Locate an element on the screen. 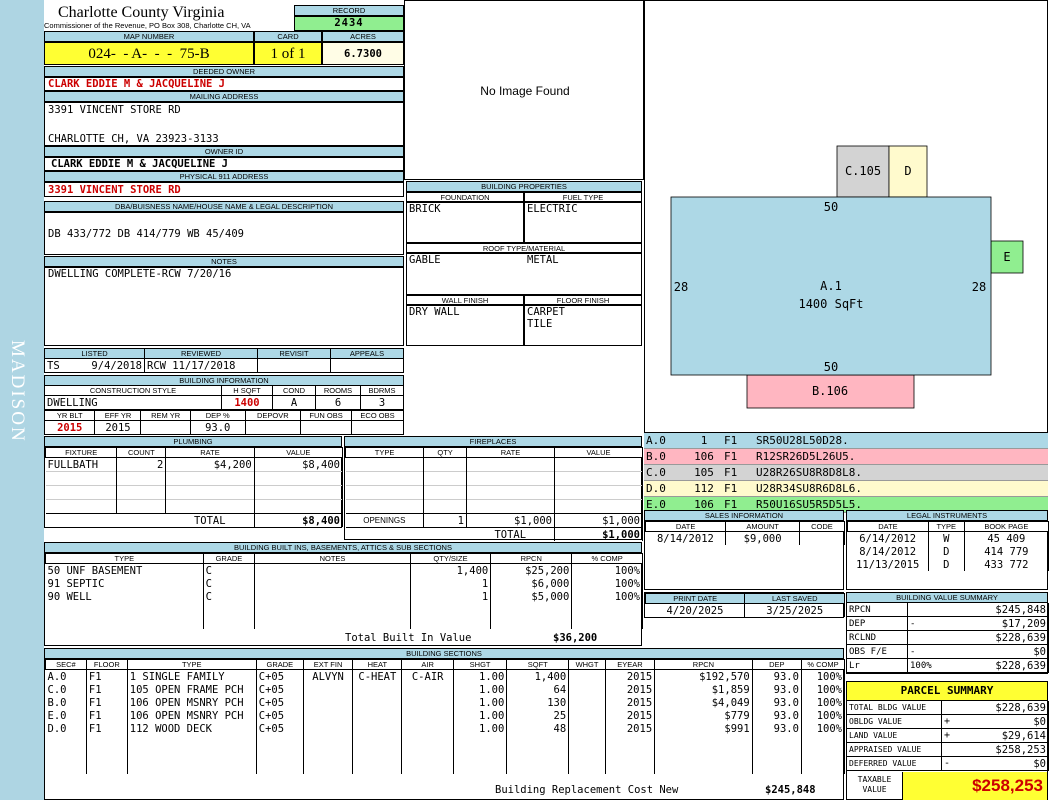 The image size is (1050, 800). parcel-row-sign: + is located at coordinates (947, 721).